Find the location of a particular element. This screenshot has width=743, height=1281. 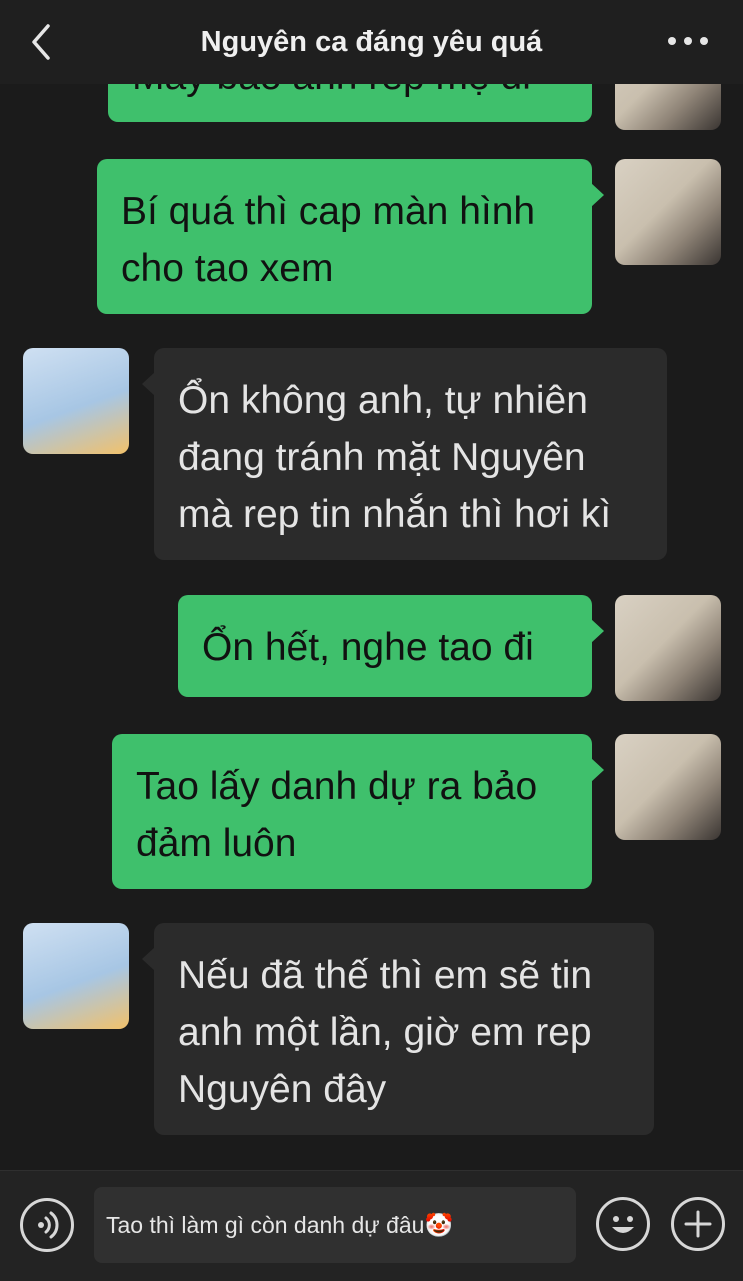

plus-icon is located at coordinates (698, 1224).